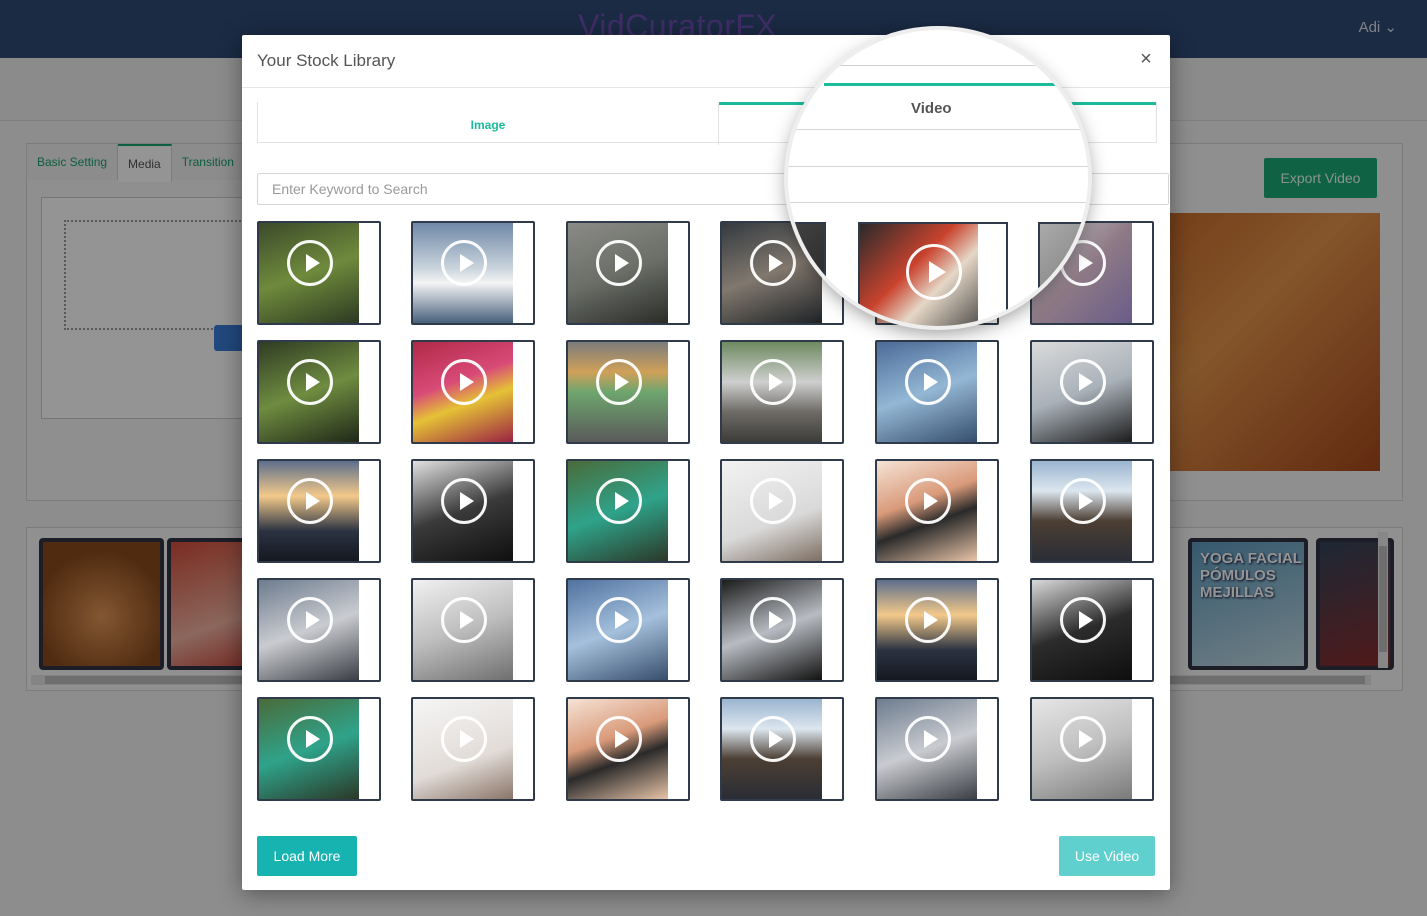 The image size is (1427, 916). Describe the element at coordinates (326, 60) in the screenshot. I see `modal-title: Your Stock Library` at that location.